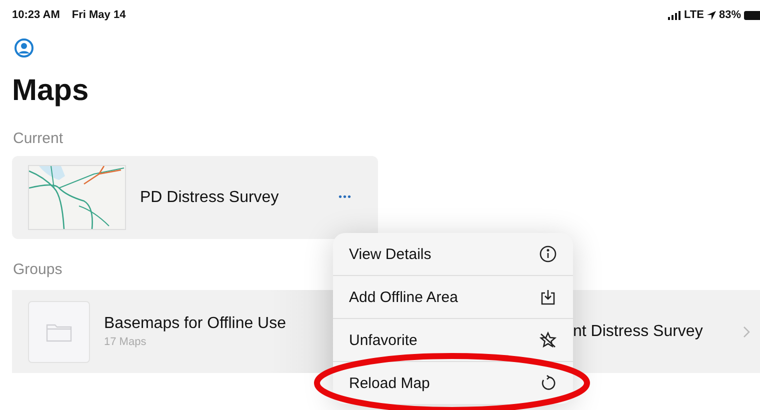 The width and height of the screenshot is (760, 410). Describe the element at coordinates (711, 15) in the screenshot. I see `location-arrow-icon` at that location.